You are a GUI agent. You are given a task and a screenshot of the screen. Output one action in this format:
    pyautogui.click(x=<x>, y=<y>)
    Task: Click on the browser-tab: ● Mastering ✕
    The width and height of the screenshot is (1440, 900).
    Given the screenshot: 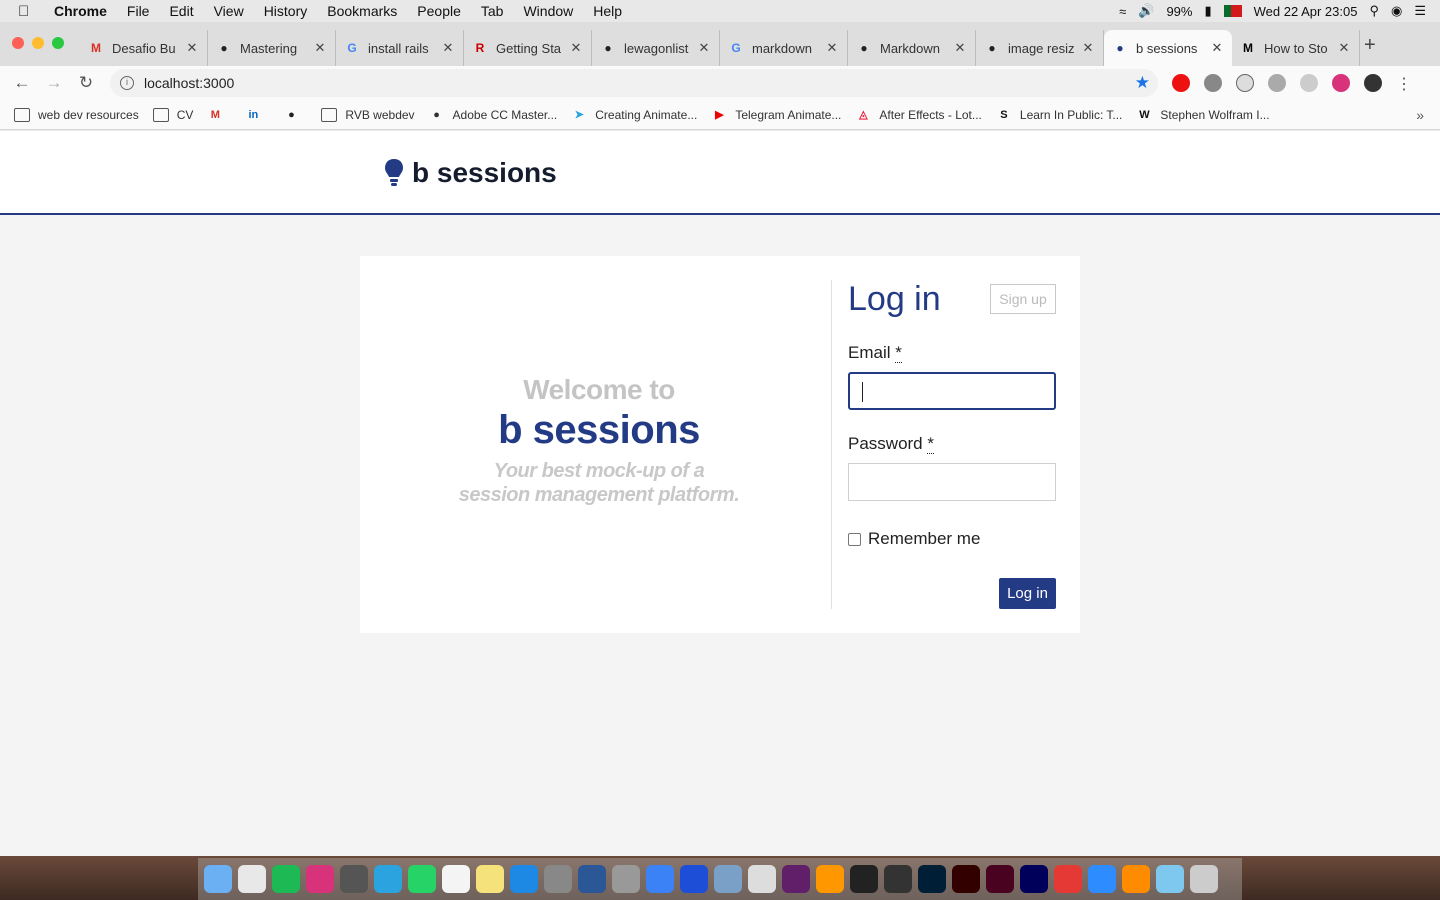 What is the action you would take?
    pyautogui.click(x=272, y=48)
    